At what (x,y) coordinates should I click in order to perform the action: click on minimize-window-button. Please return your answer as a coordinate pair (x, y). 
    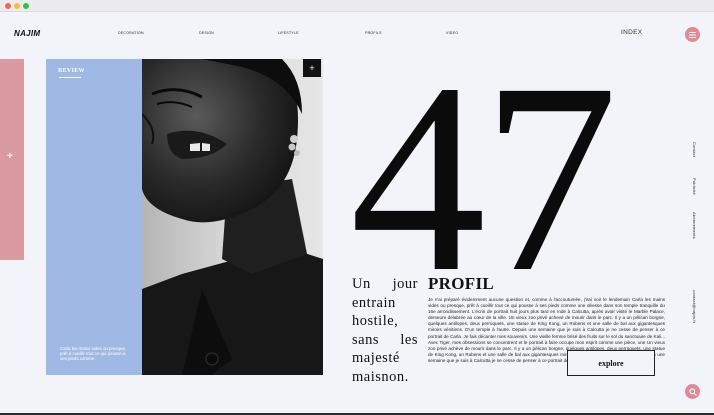
    Looking at the image, I should click on (17, 6).